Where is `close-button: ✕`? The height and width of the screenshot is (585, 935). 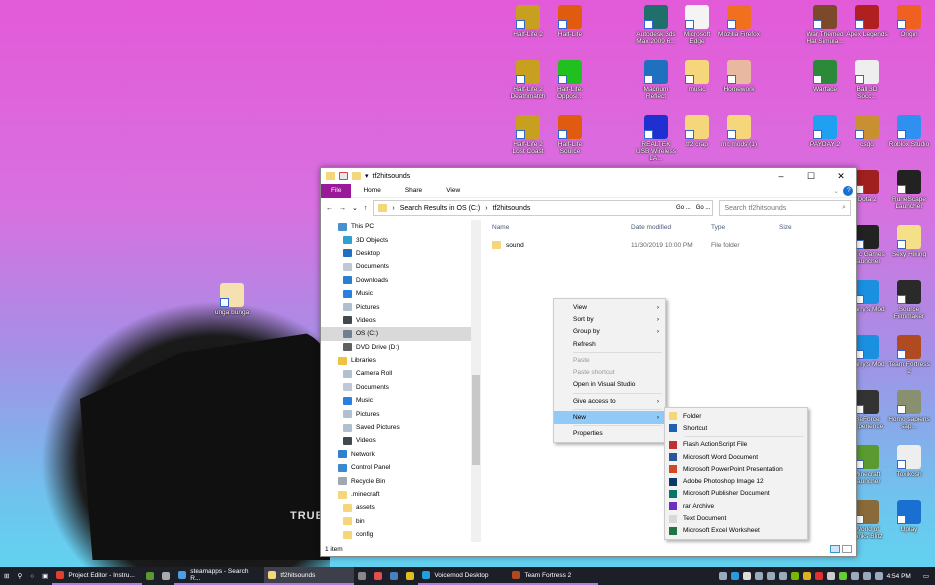
close-button: ✕ is located at coordinates (841, 176).